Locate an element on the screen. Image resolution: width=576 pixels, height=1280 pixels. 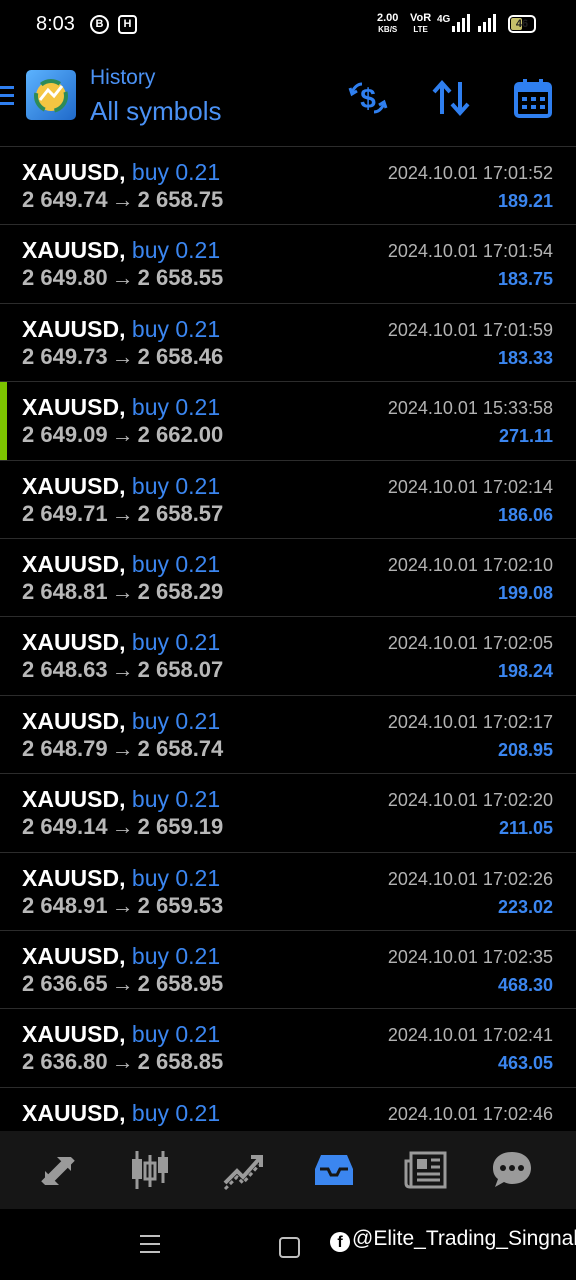
volte-indicator: VoR LTE is located at coordinates (421, 23).